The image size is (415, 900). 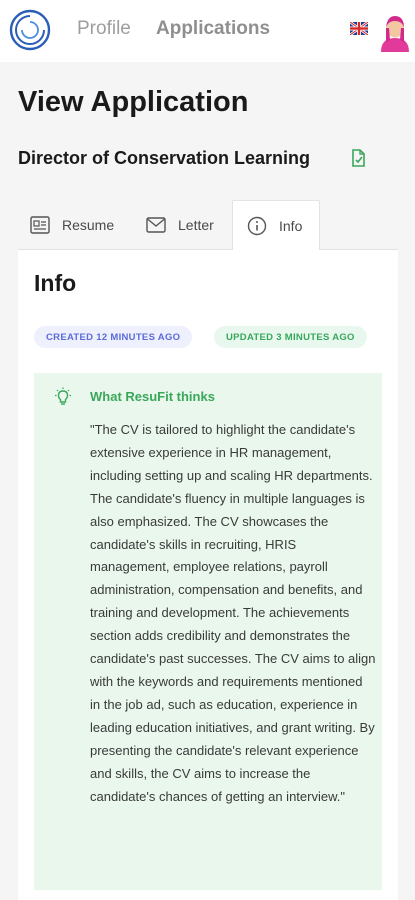 What do you see at coordinates (63, 396) in the screenshot?
I see `lightbulb-icon` at bounding box center [63, 396].